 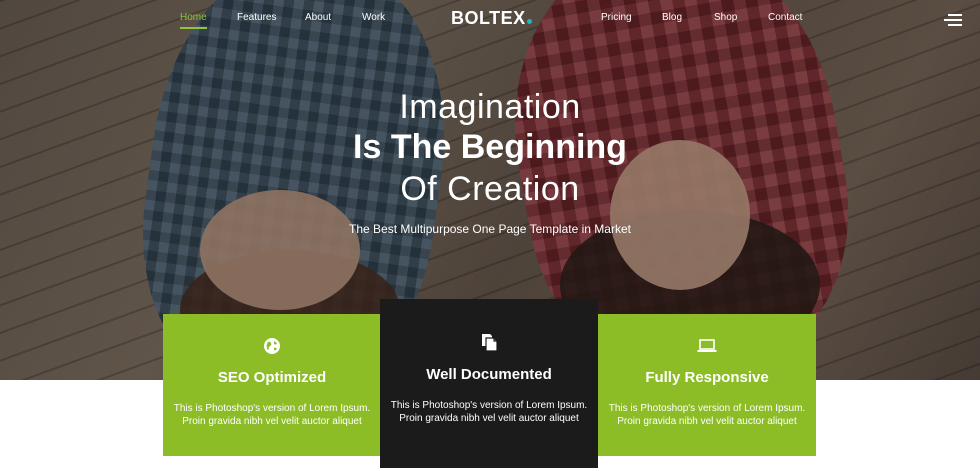 I want to click on nav-link-blog: Blog, so click(x=672, y=17).